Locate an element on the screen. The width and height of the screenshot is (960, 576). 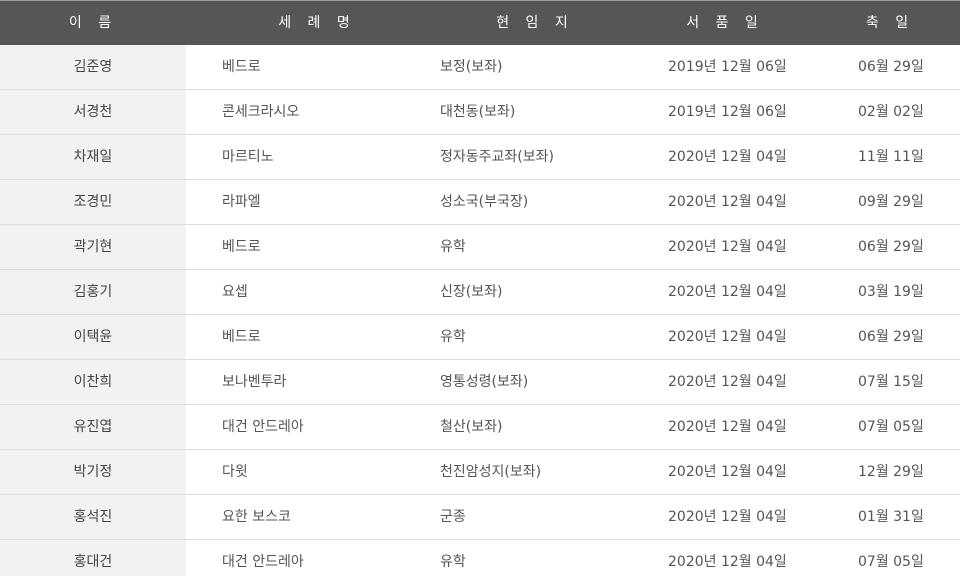
table-row: 김홍기 요셉 신장(보좌) 2020년 12월 04일 03월 19일 is located at coordinates (480, 292).